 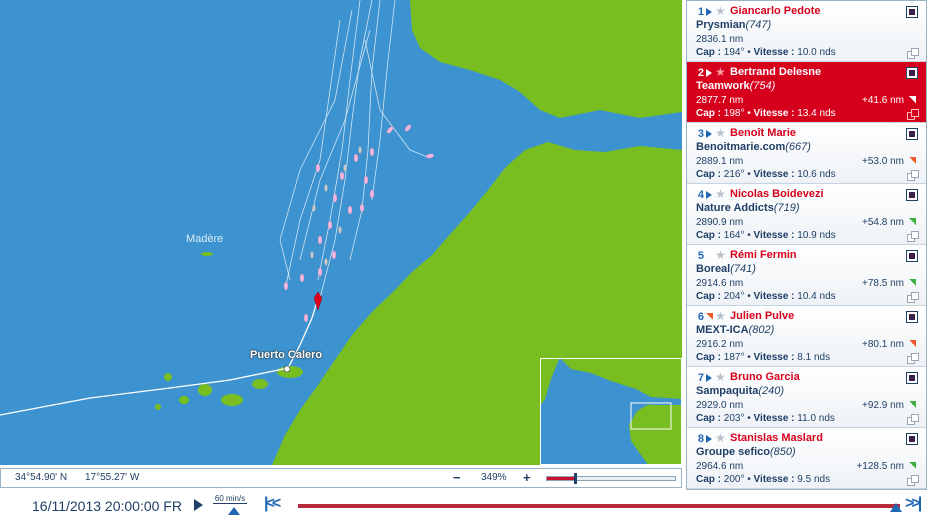 I want to click on playback-speed: 60 min/s, so click(x=230, y=499).